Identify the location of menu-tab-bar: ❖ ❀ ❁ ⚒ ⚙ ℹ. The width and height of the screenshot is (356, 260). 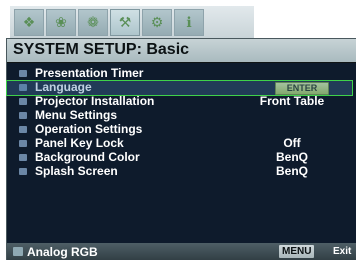
(132, 22).